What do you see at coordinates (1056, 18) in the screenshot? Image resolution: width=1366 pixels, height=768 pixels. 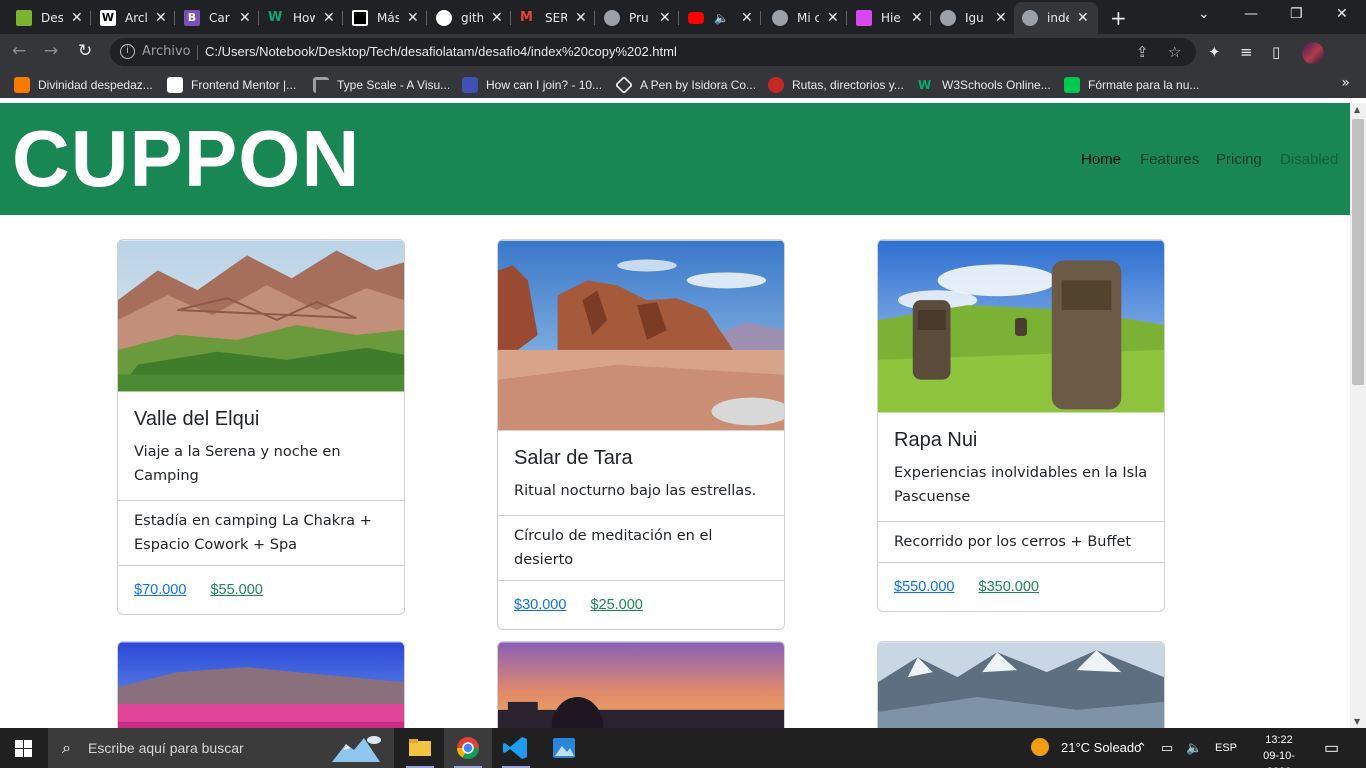 I see `tab-active: inde ✕` at bounding box center [1056, 18].